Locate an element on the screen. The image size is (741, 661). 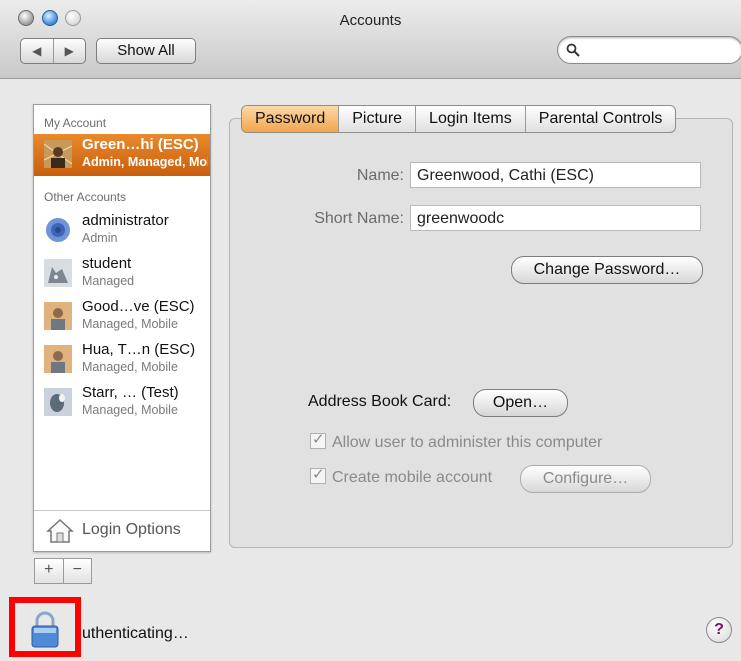
flower-picture-icon is located at coordinates (58, 230).